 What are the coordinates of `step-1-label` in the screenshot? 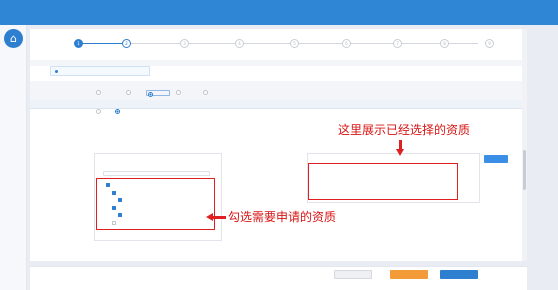 It's located at (78, 52).